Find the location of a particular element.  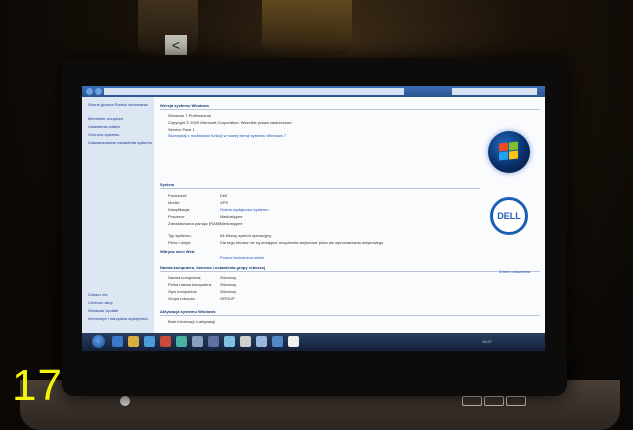

system-value: XPS is located at coordinates (224, 202).